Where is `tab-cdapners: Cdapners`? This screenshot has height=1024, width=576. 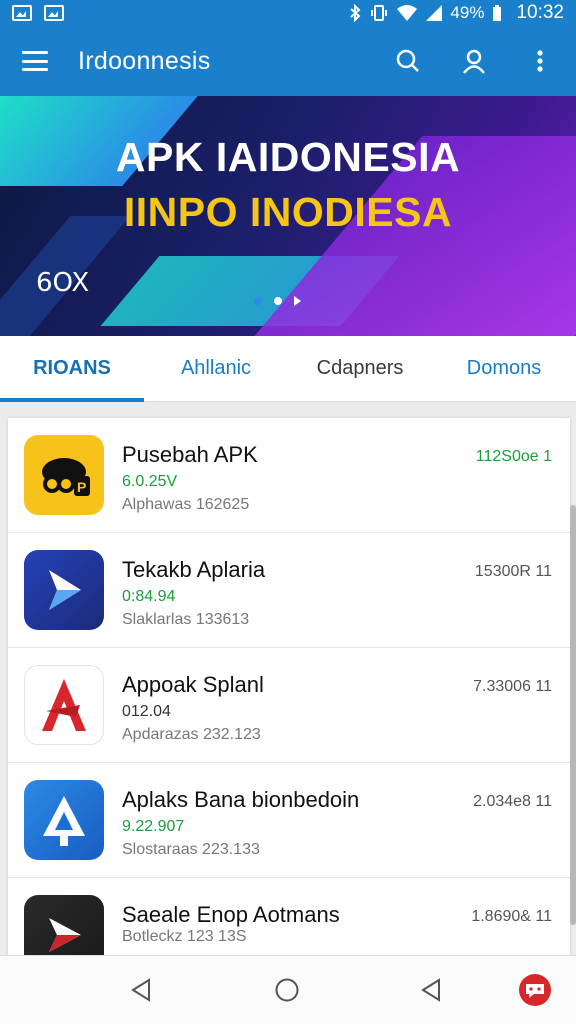 tab-cdapners: Cdapners is located at coordinates (360, 368).